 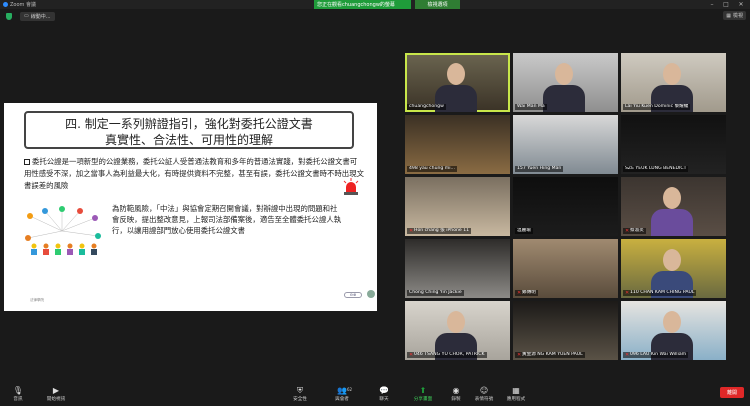 What do you see at coordinates (27, 162) in the screenshot?
I see `square-bullet-icon` at bounding box center [27, 162].